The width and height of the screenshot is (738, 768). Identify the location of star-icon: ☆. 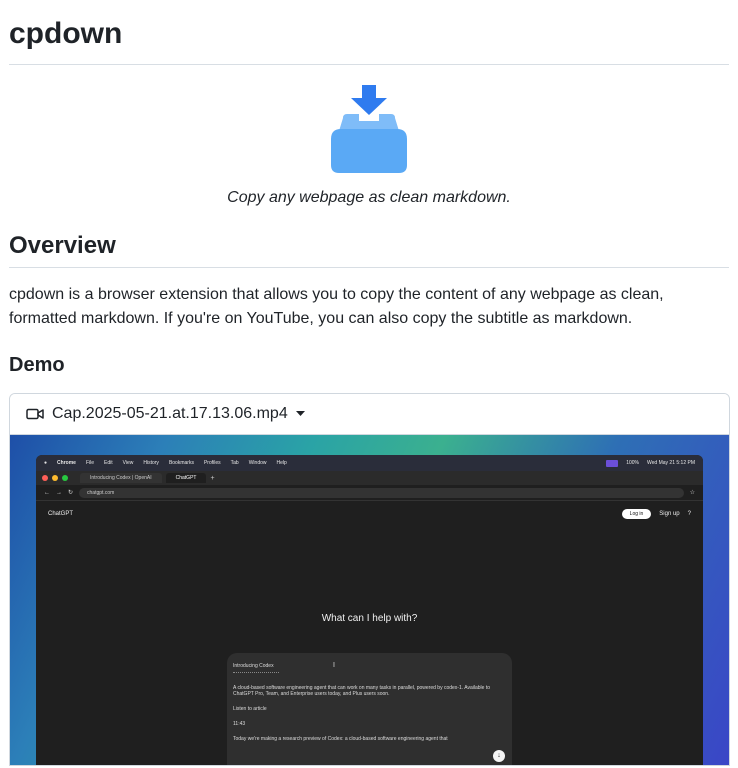
(692, 493).